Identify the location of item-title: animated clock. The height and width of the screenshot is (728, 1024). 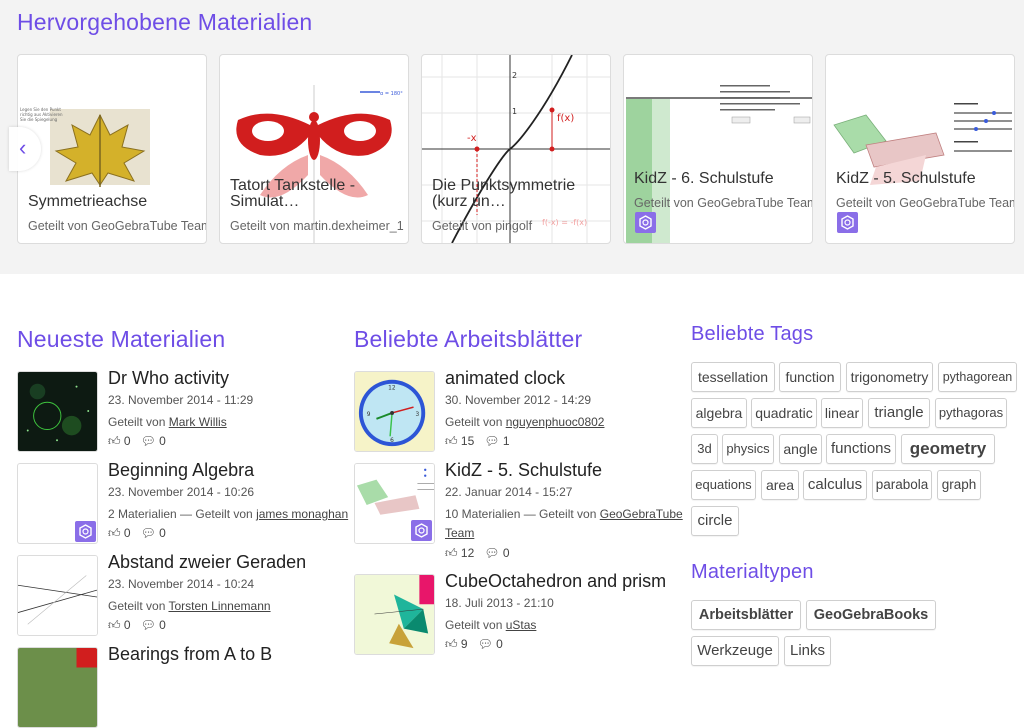
(505, 378).